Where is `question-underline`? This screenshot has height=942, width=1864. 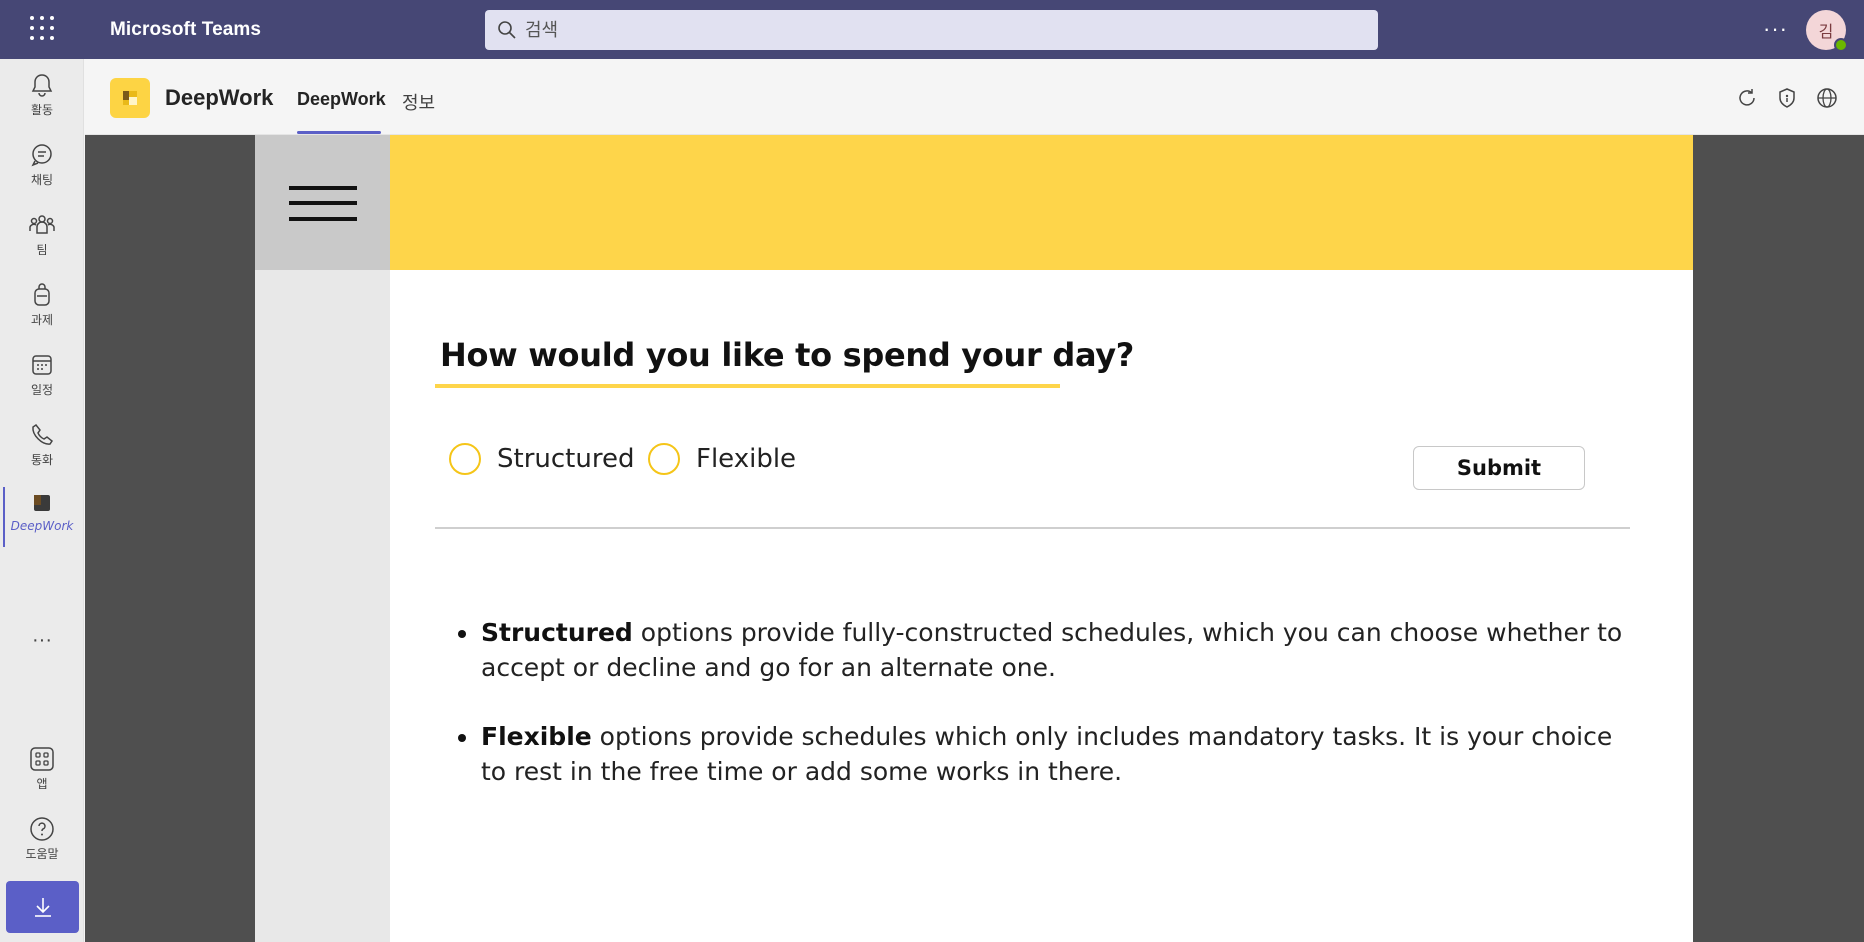 question-underline is located at coordinates (747, 386).